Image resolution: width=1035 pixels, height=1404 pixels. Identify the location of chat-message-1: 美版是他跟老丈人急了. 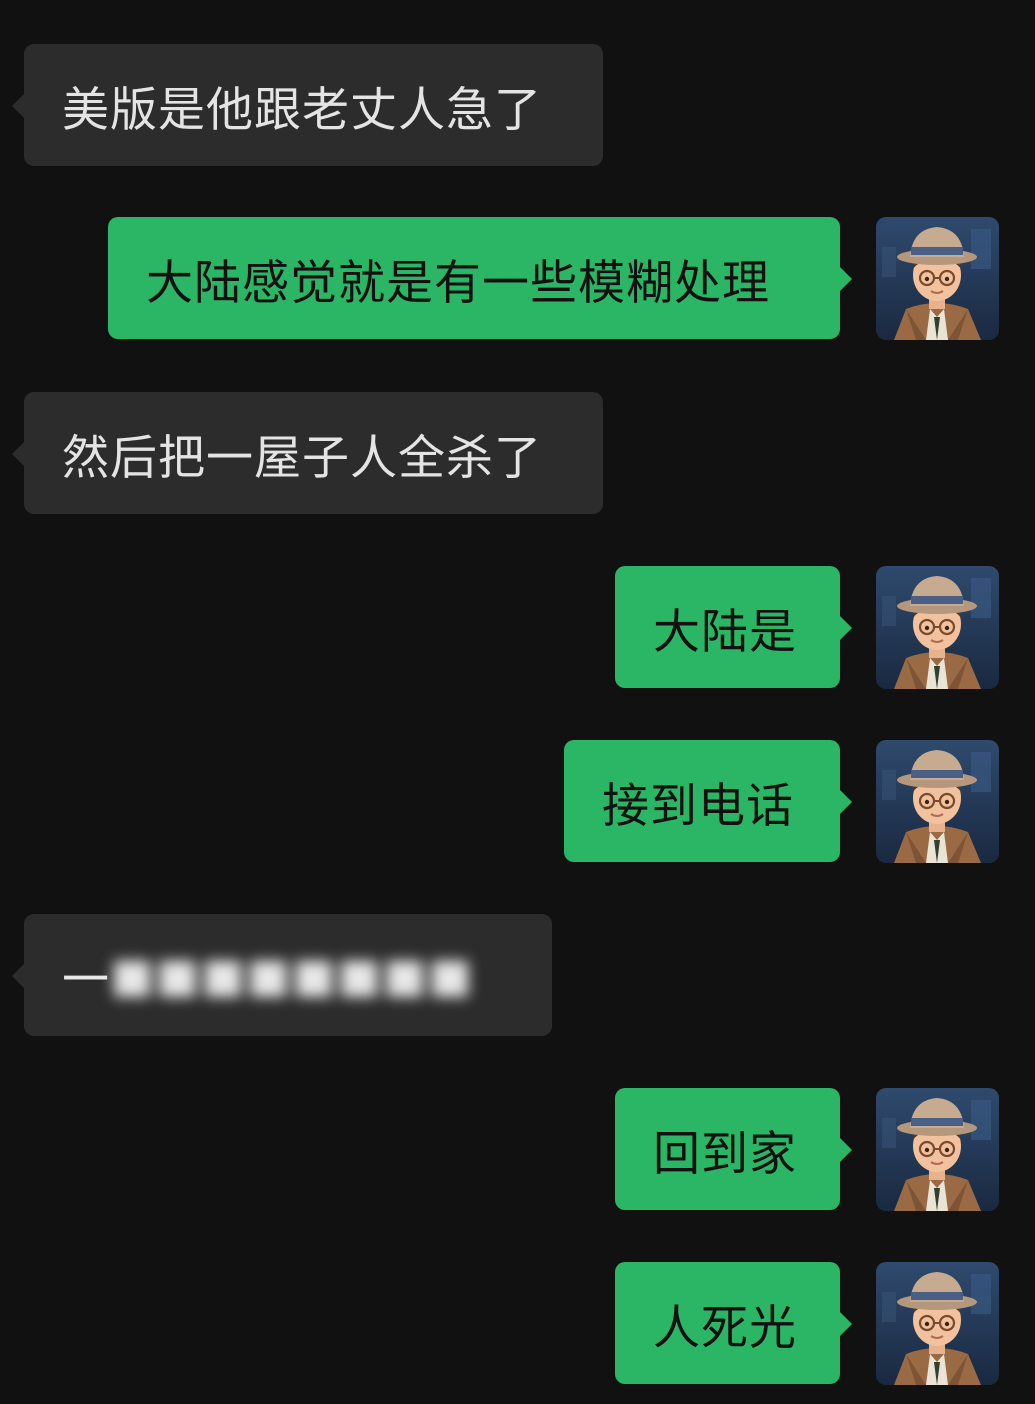
(517, 105).